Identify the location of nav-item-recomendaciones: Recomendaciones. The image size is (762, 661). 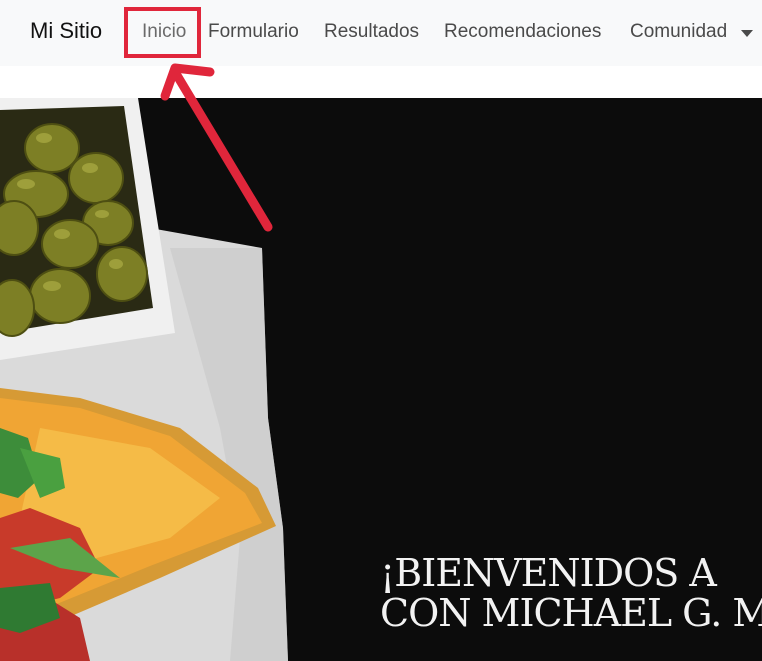
(522, 32).